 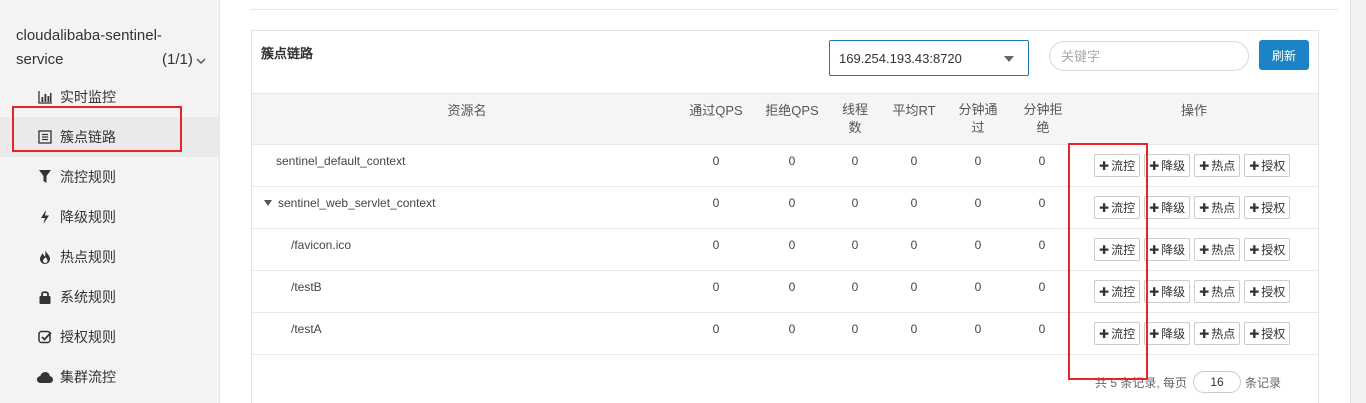 What do you see at coordinates (268, 203) in the screenshot?
I see `expand-caret-icon` at bounding box center [268, 203].